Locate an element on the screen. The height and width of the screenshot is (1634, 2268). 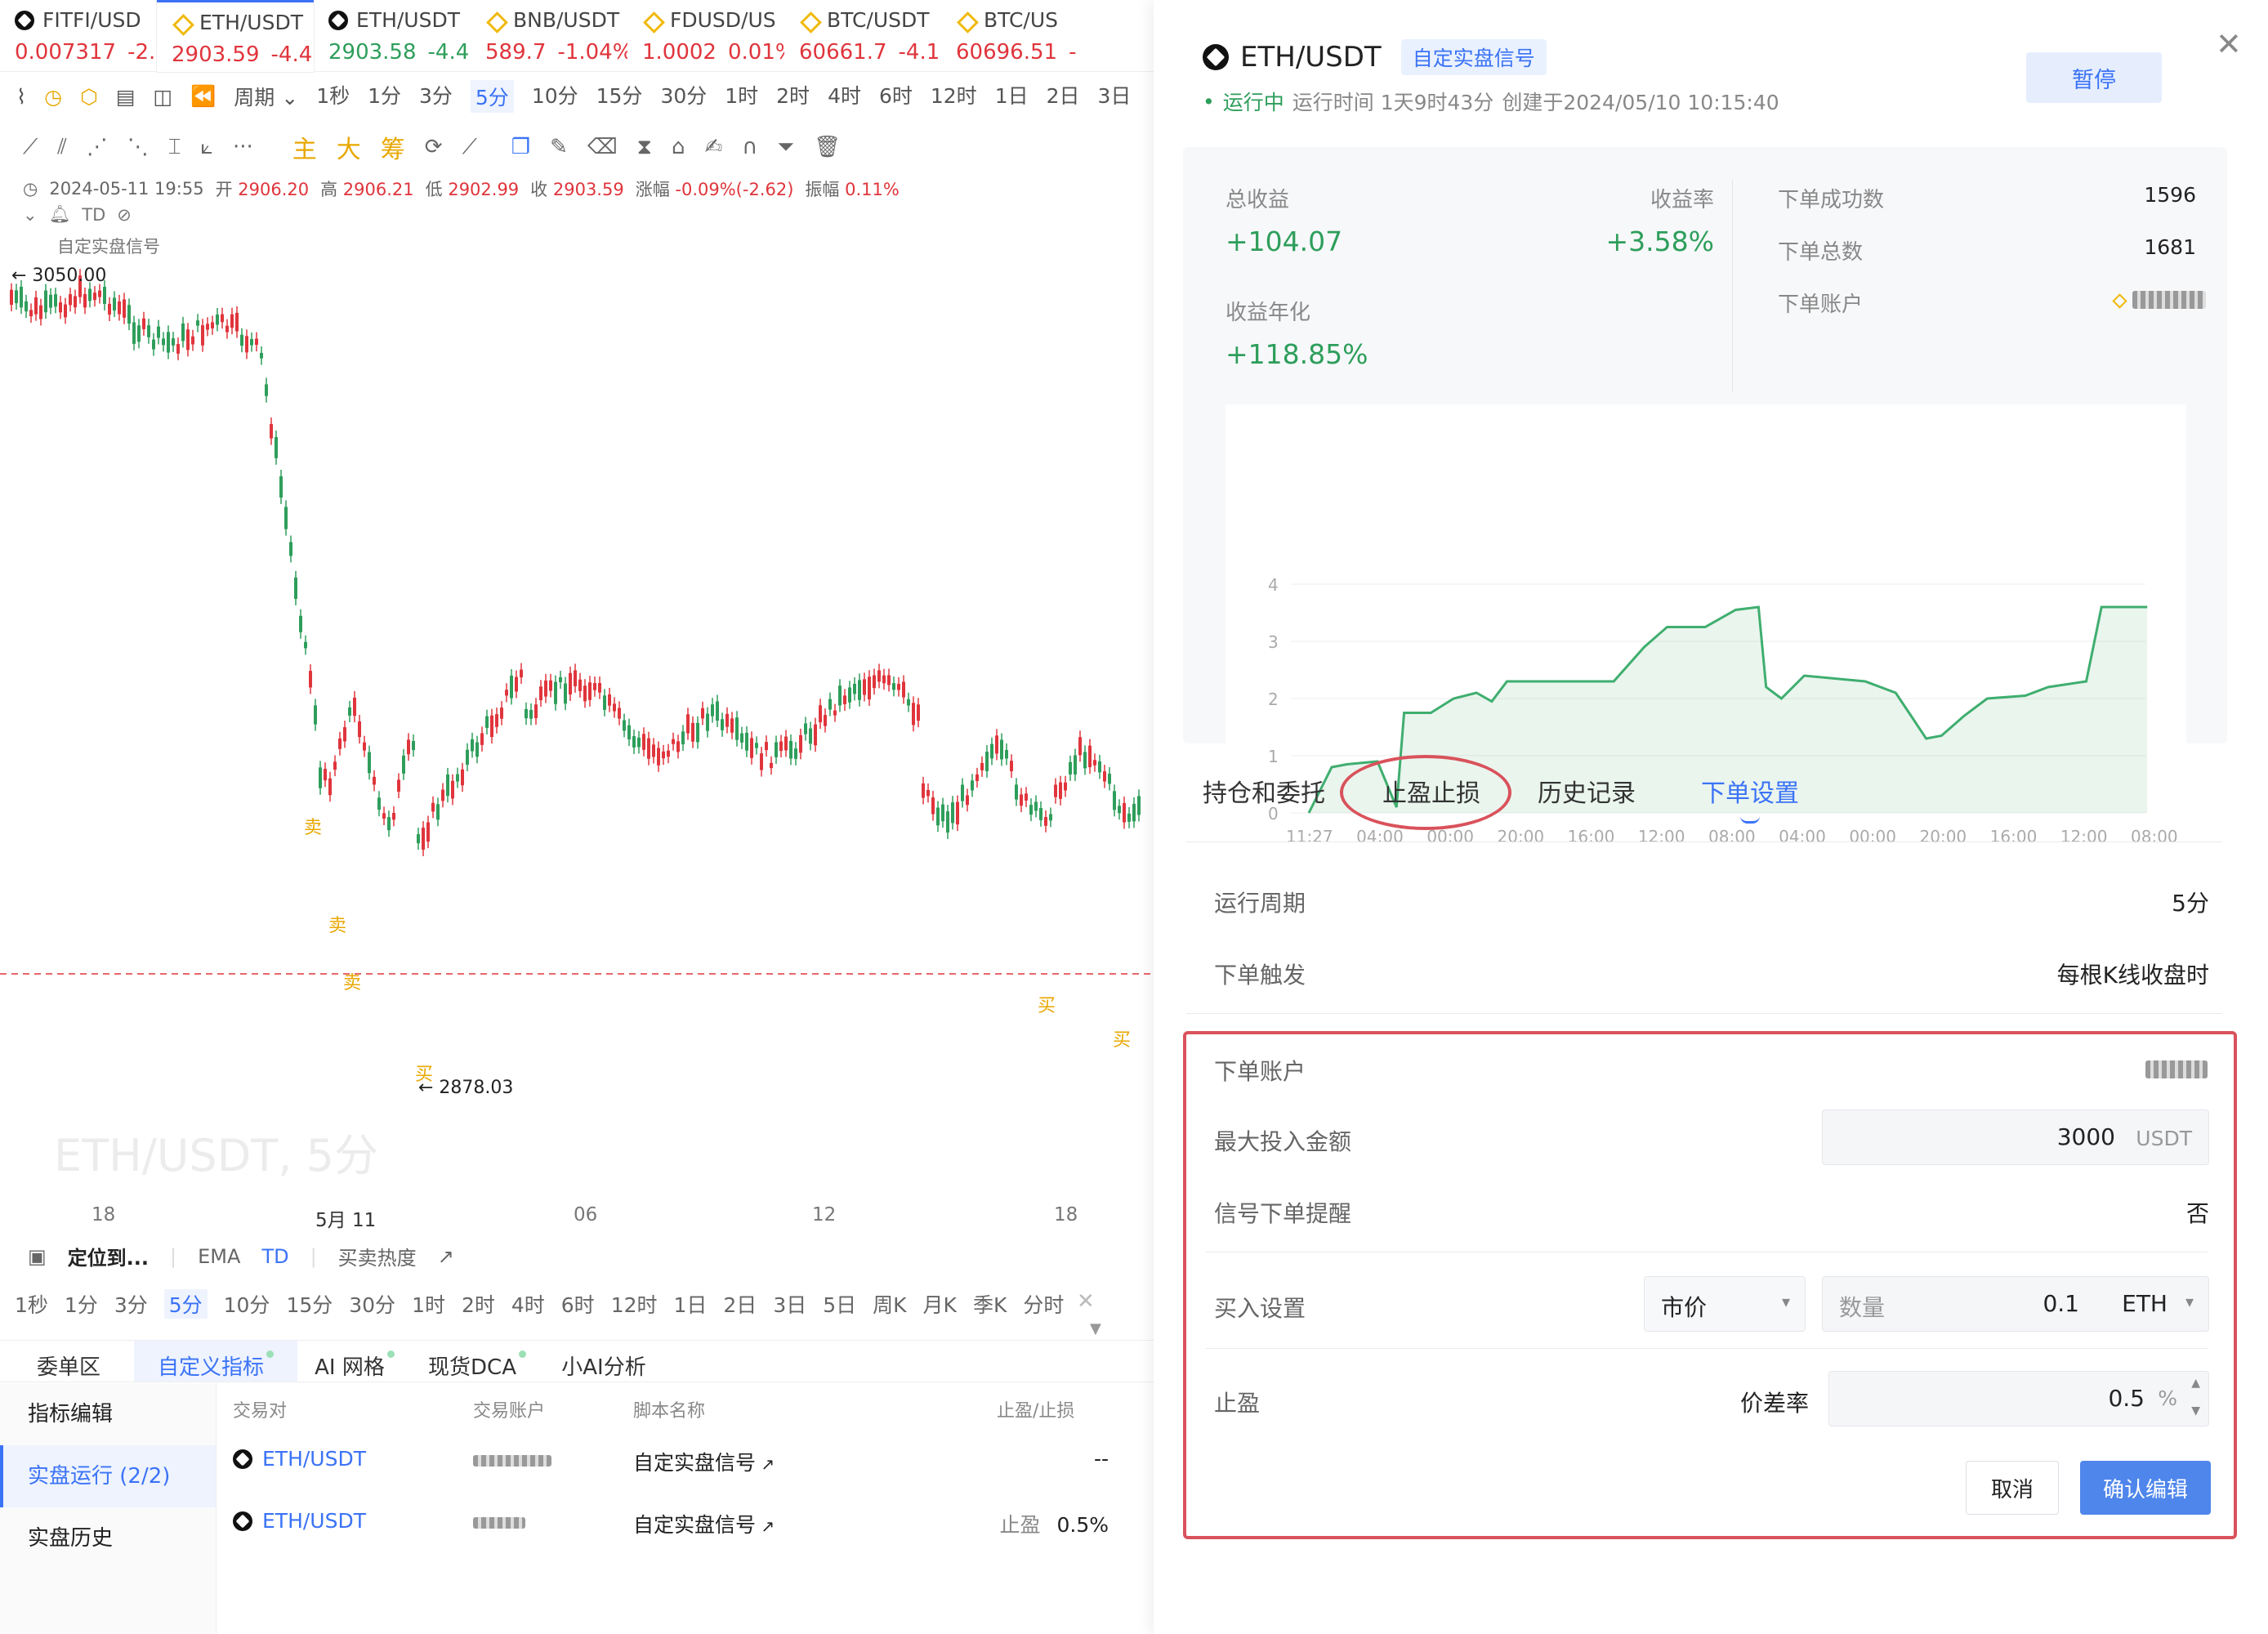
big-button: 大 is located at coordinates (349, 147).